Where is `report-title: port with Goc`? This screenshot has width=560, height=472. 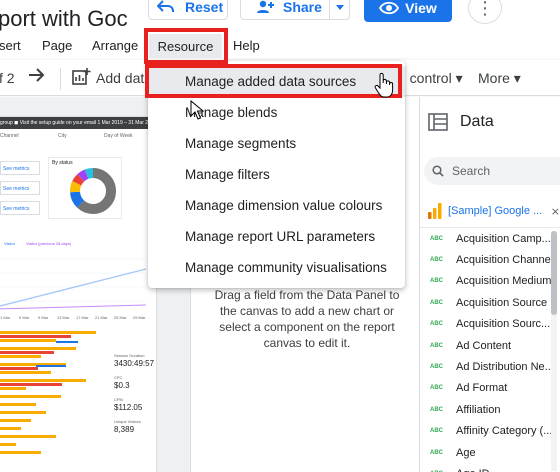
report-title: port with Goc is located at coordinates (64, 19).